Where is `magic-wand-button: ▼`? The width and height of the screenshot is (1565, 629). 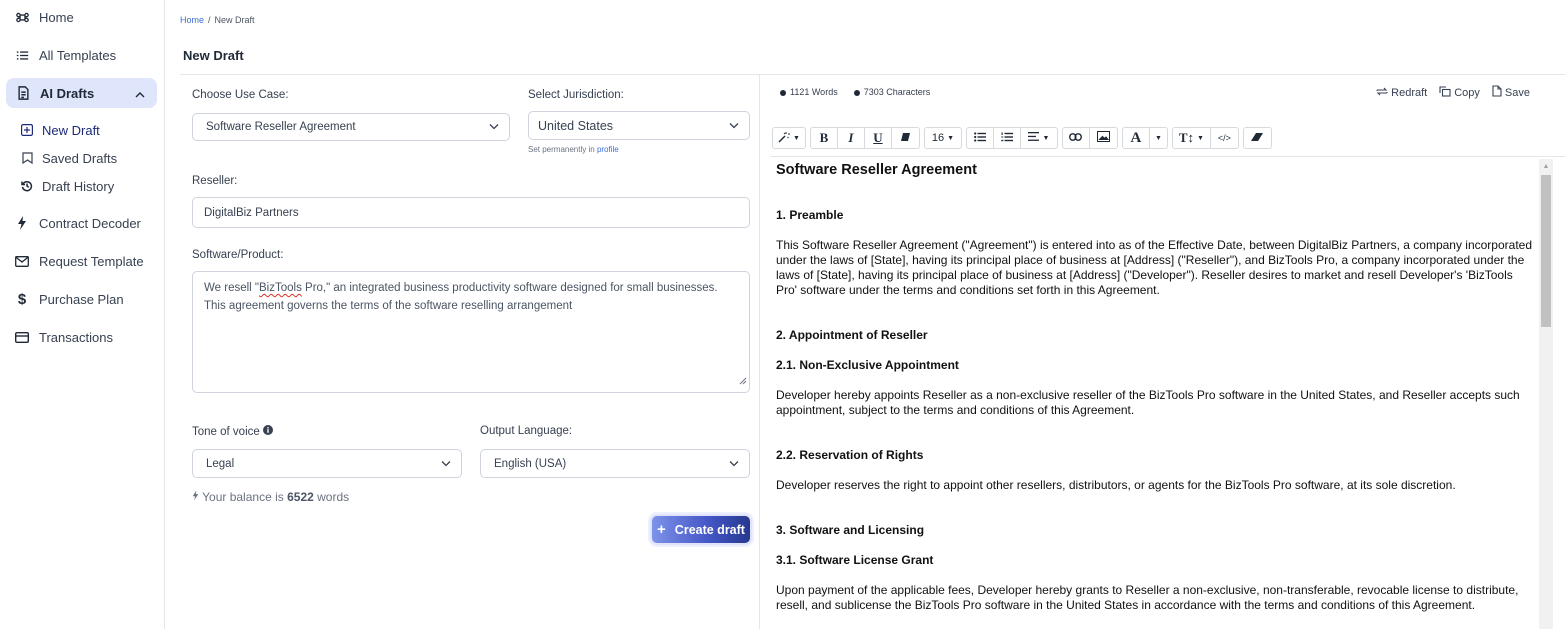 magic-wand-button: ▼ is located at coordinates (789, 138).